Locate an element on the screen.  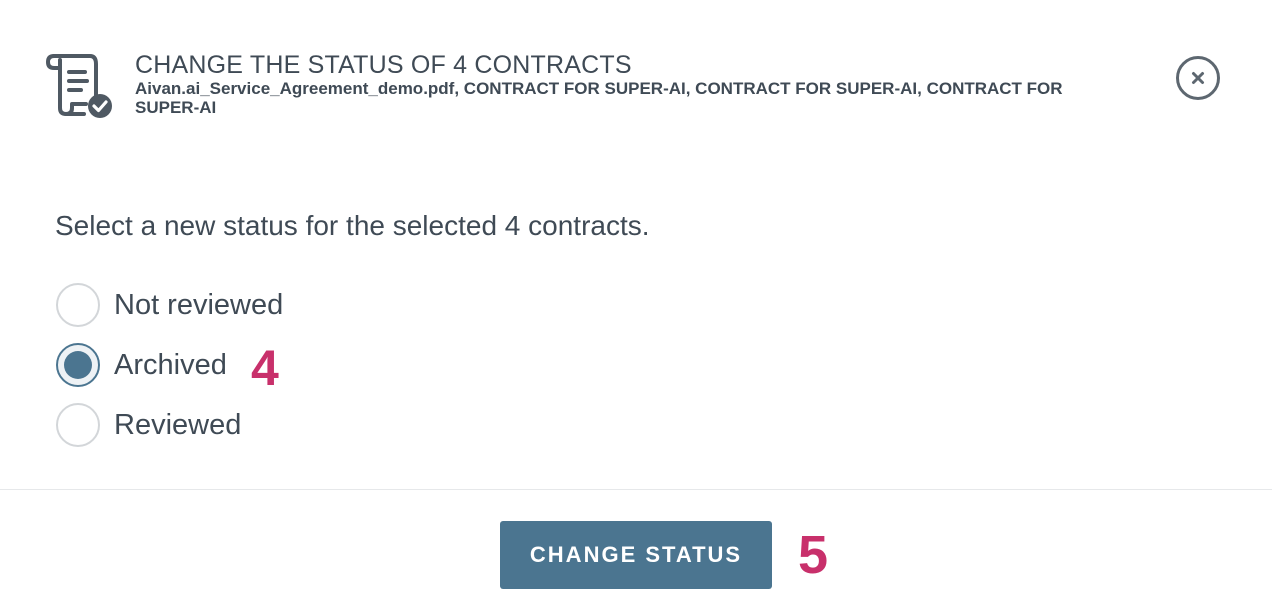
radio-not-reviewed is located at coordinates (78, 305).